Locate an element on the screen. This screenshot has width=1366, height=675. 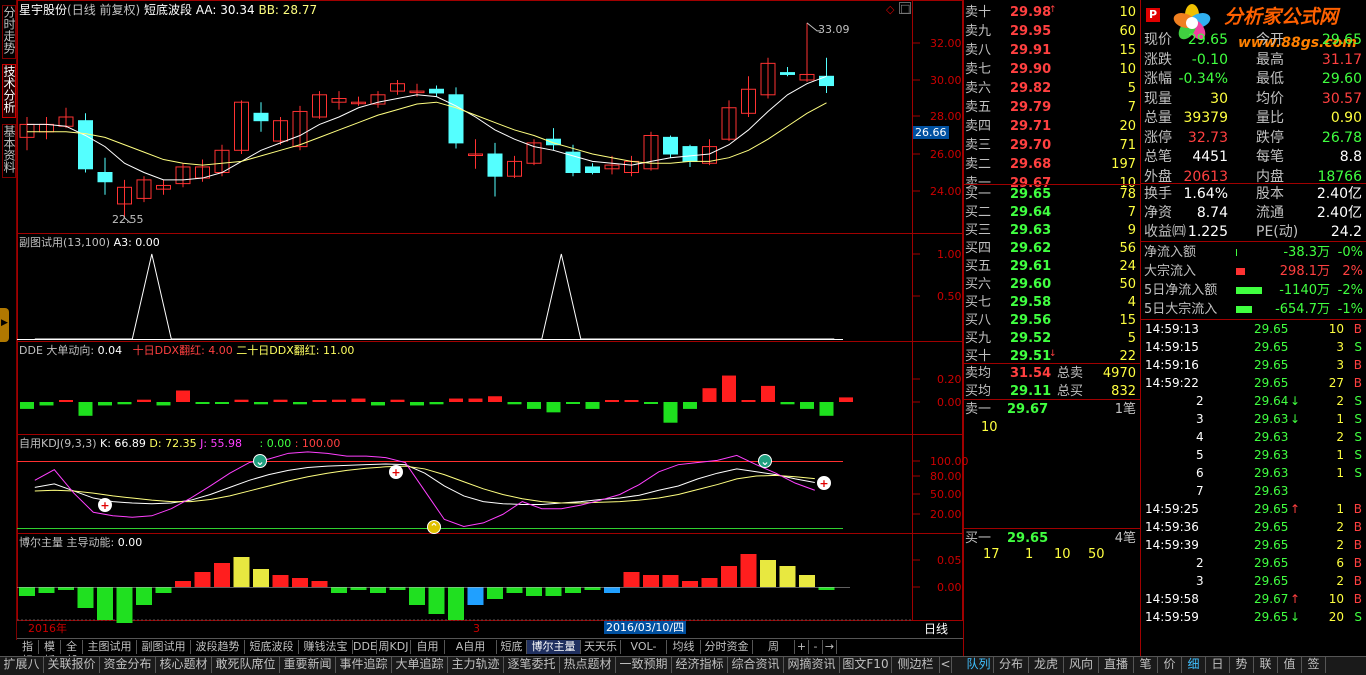
function-tab: 重要新闻 is located at coordinates (308, 664).